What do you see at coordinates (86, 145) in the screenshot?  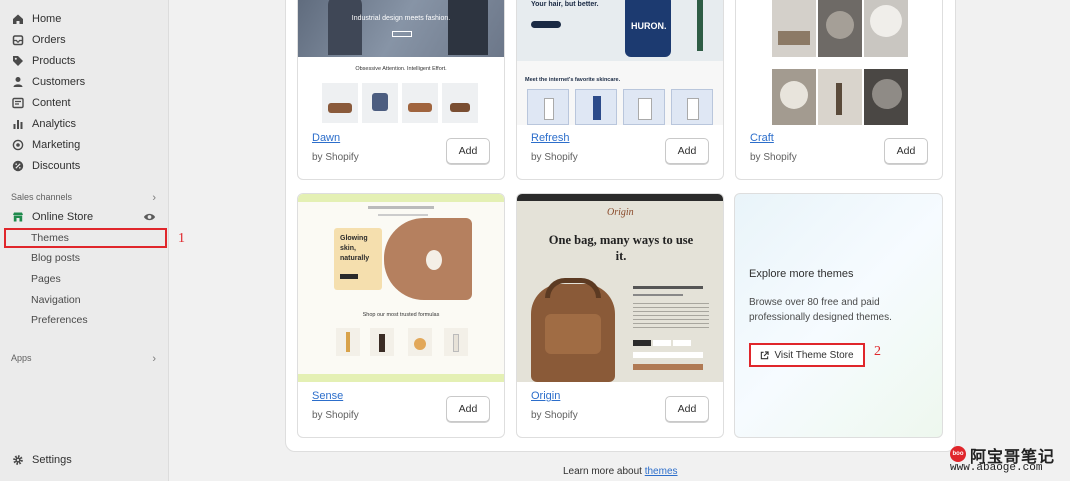 I see `sidebar-item-marketing: Marketing` at bounding box center [86, 145].